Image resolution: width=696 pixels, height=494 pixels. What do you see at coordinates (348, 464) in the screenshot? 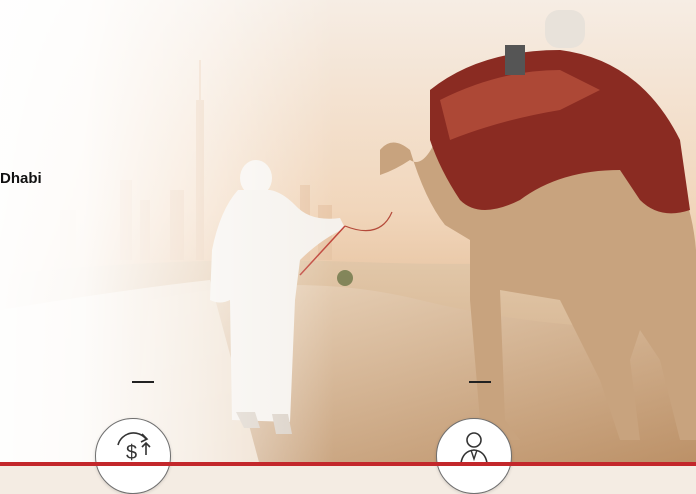
I see `accent-bar` at bounding box center [348, 464].